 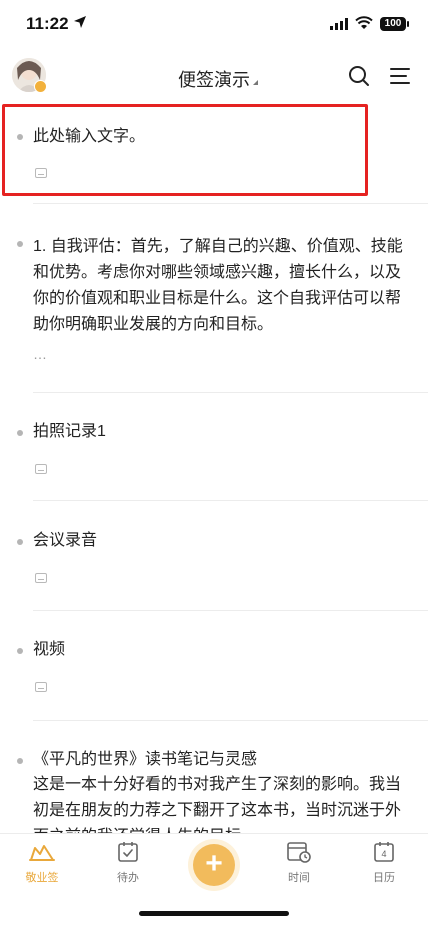 I want to click on calendar-icon: 4, so click(x=384, y=852).